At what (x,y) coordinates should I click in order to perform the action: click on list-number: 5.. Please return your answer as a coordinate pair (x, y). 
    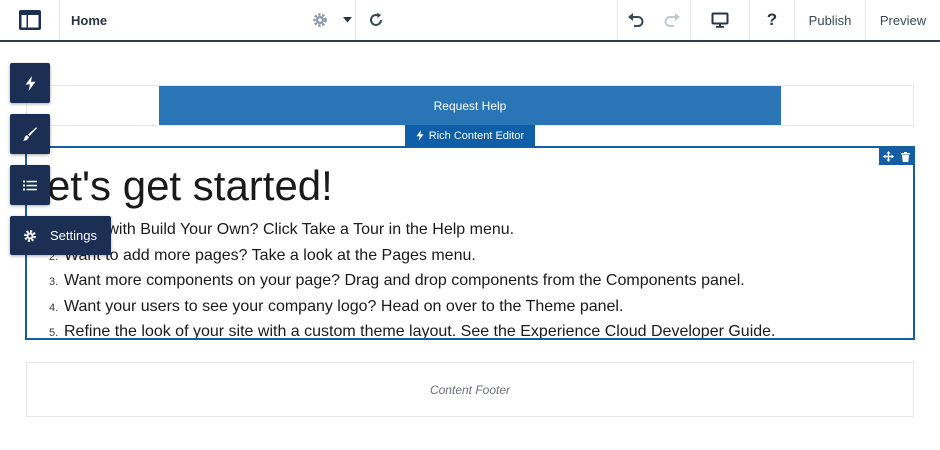
    Looking at the image, I should click on (54, 333).